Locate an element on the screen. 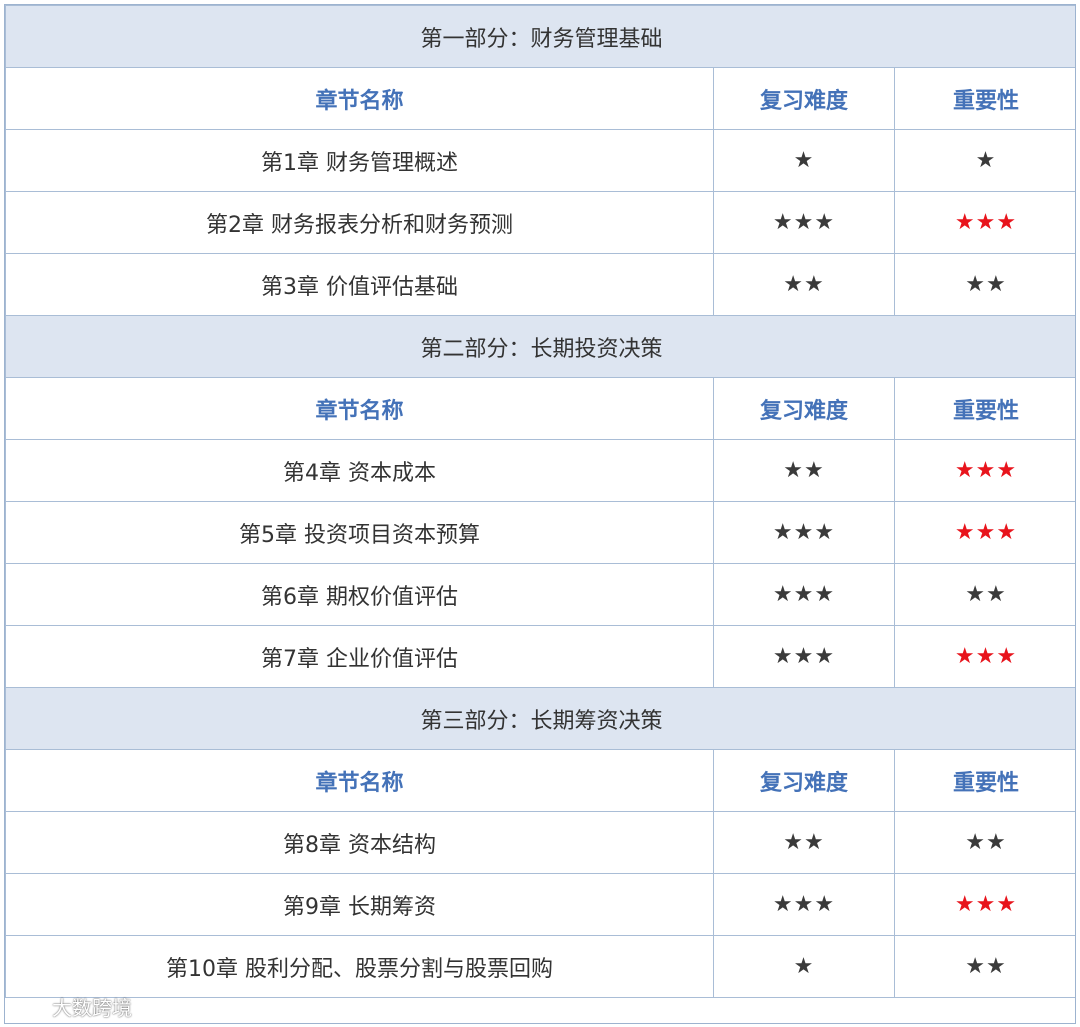 The height and width of the screenshot is (1027, 1080). chapter-name: 第2章 财务报表分析和财务预测 is located at coordinates (359, 222).